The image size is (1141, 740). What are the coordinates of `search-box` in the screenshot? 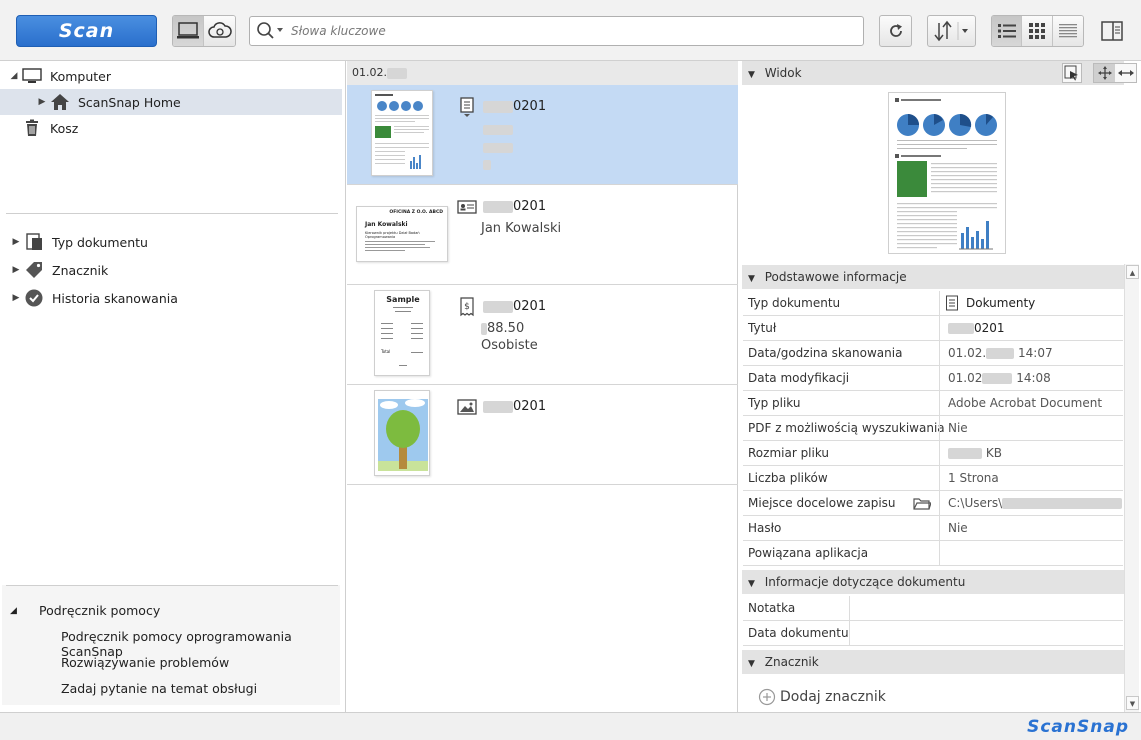 It's located at (556, 31).